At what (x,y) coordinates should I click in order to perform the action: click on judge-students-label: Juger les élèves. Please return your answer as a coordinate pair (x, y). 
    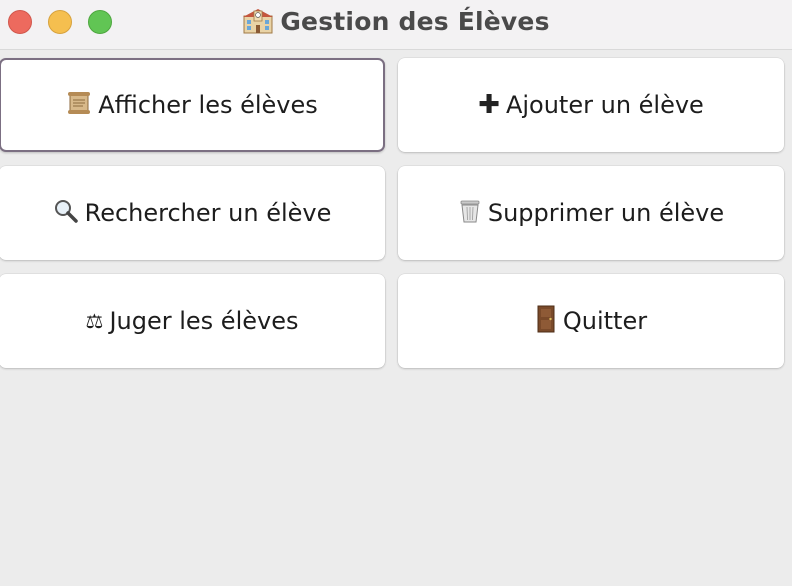
    Looking at the image, I should click on (204, 321).